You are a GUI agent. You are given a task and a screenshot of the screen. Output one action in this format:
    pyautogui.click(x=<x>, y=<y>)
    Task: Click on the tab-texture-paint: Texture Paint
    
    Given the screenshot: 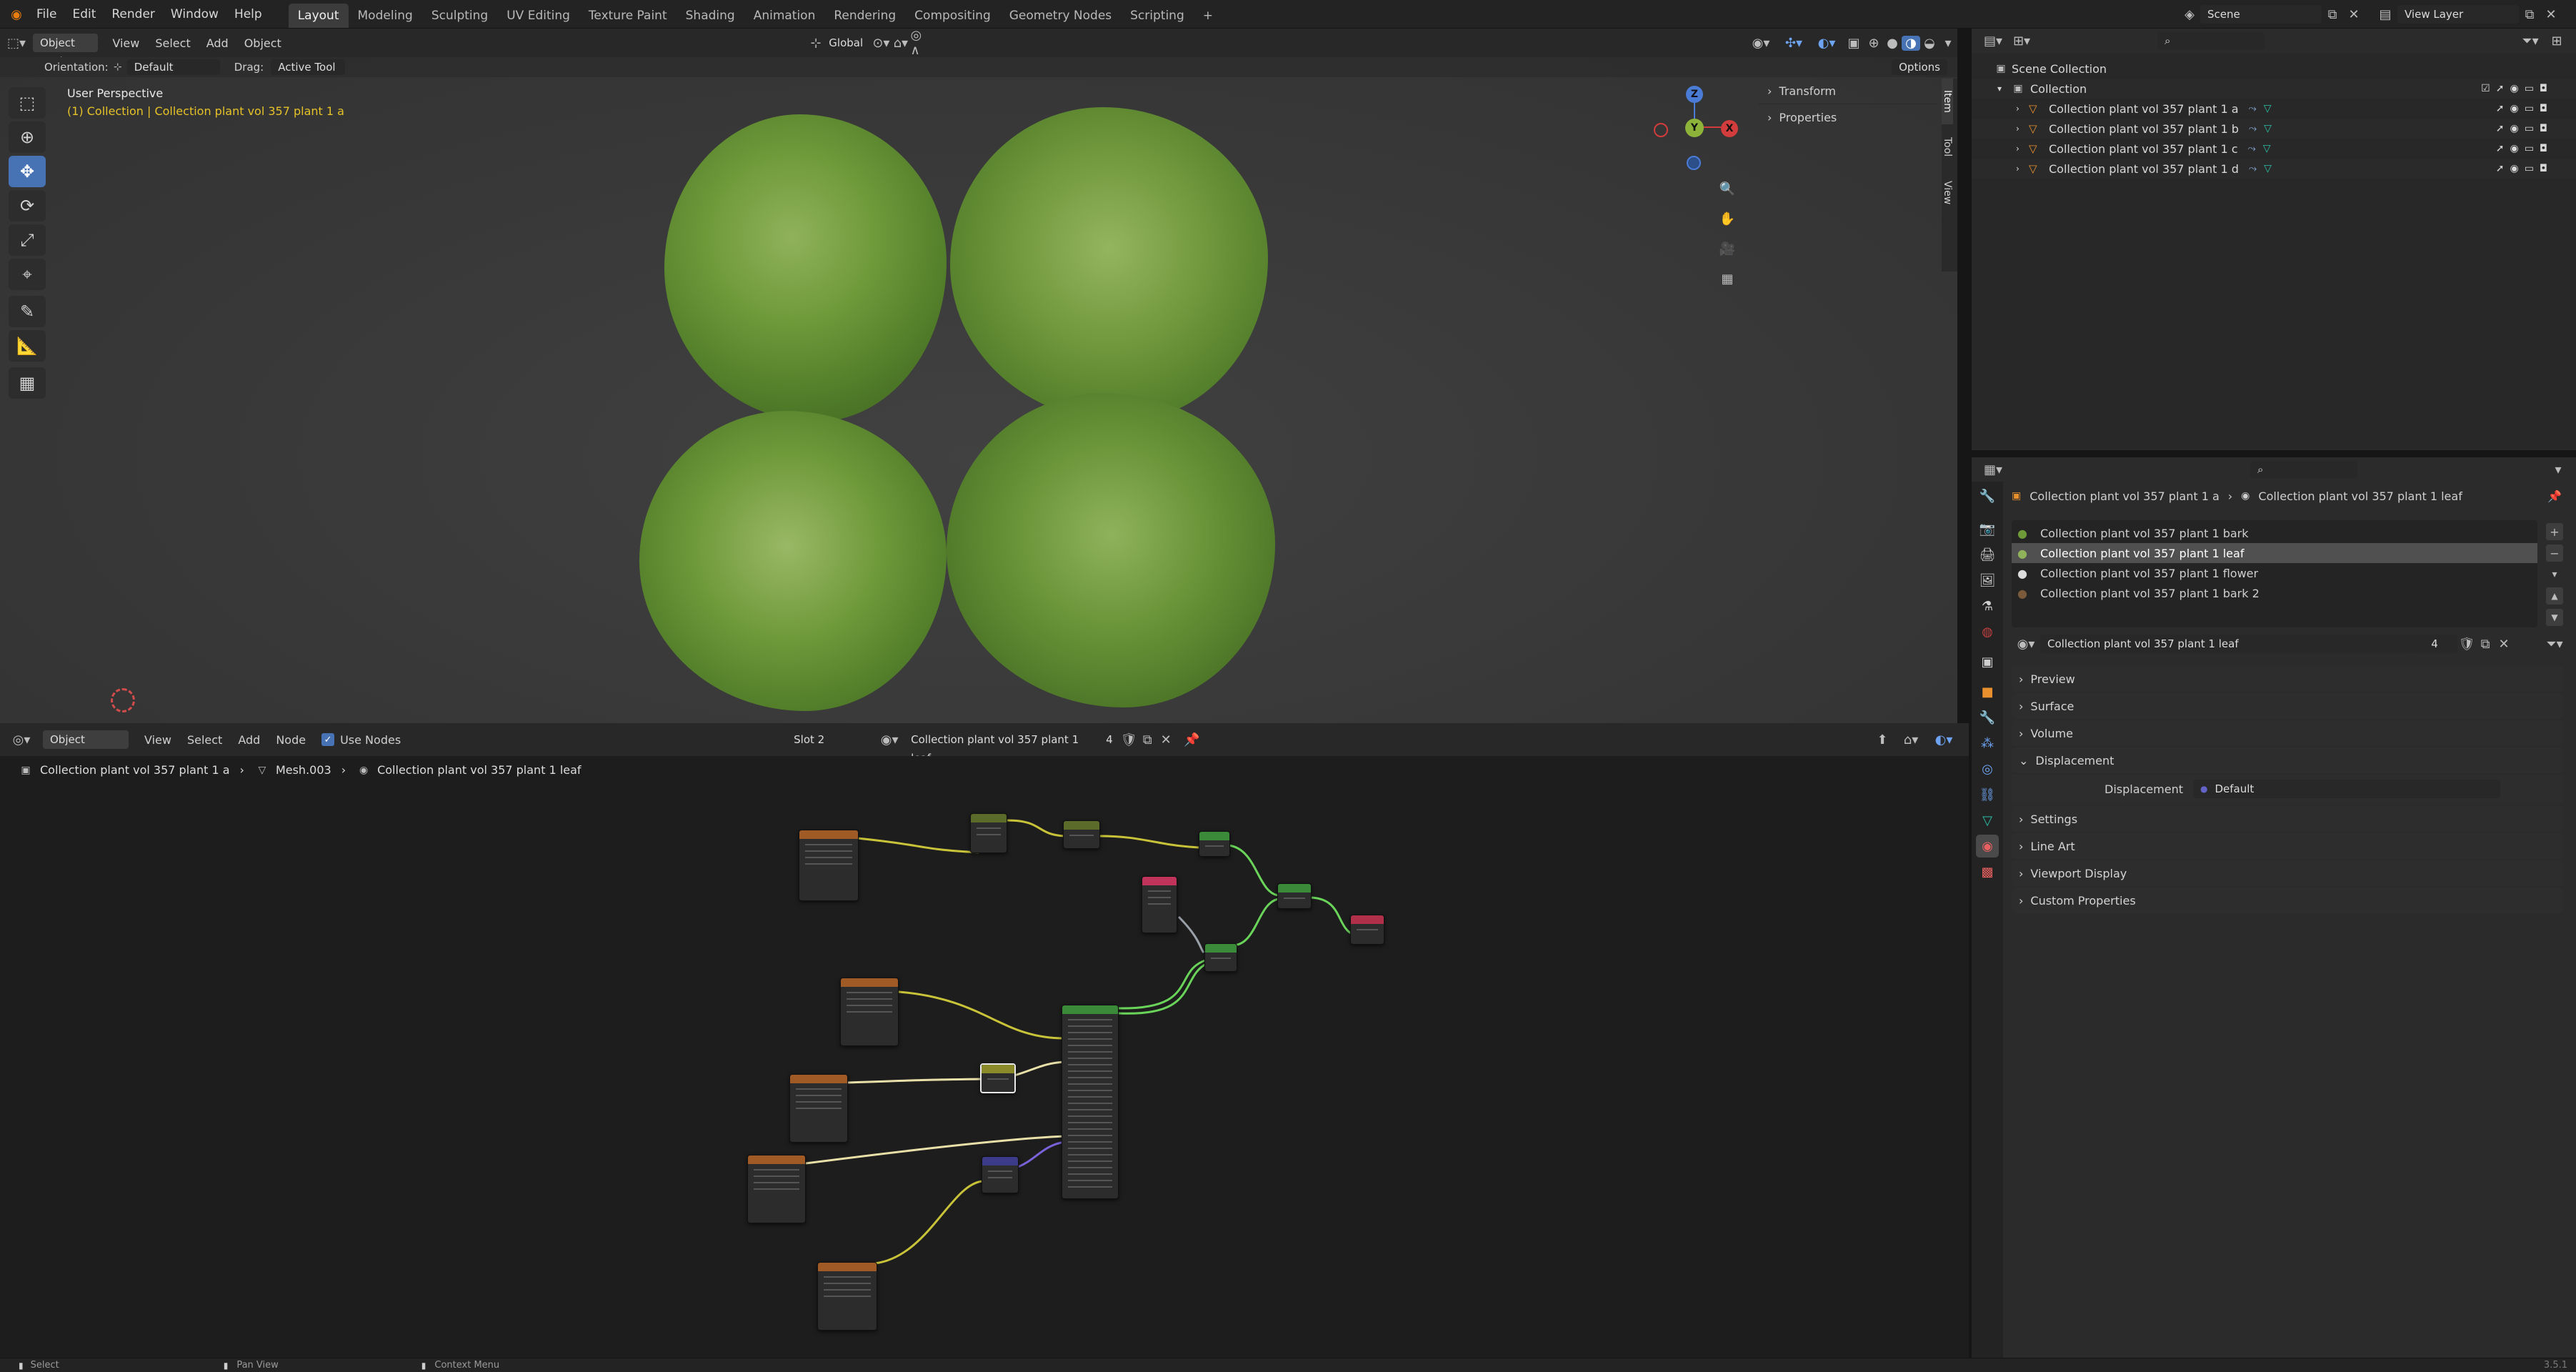 What is the action you would take?
    pyautogui.click(x=628, y=16)
    